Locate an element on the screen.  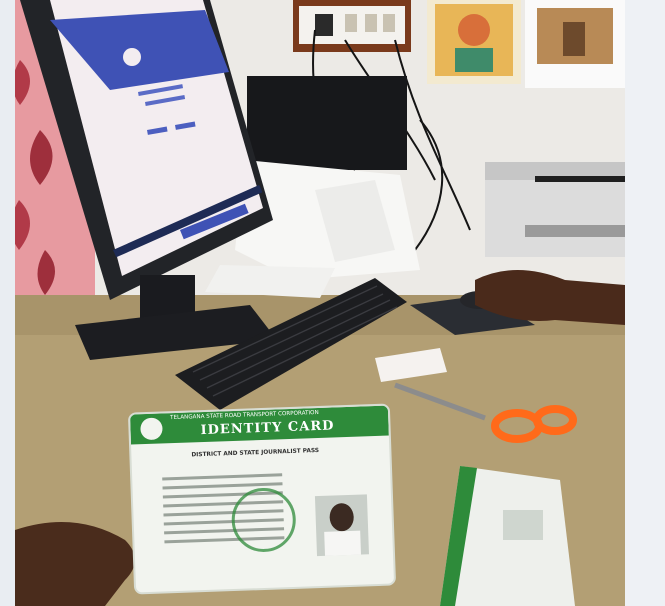
cpu-box is located at coordinates (327, 123).